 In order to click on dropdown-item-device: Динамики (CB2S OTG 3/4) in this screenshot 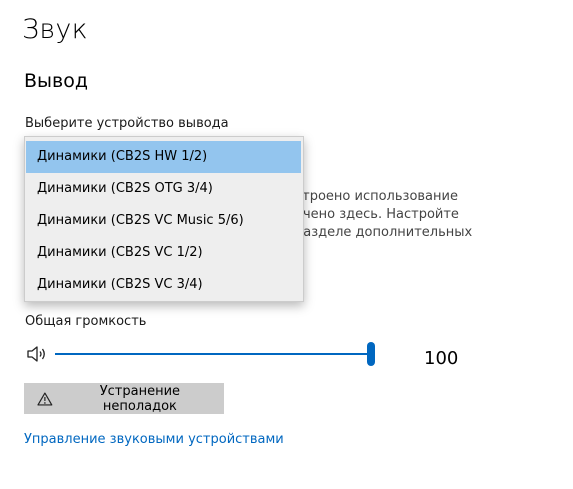, I will do `click(163, 189)`.